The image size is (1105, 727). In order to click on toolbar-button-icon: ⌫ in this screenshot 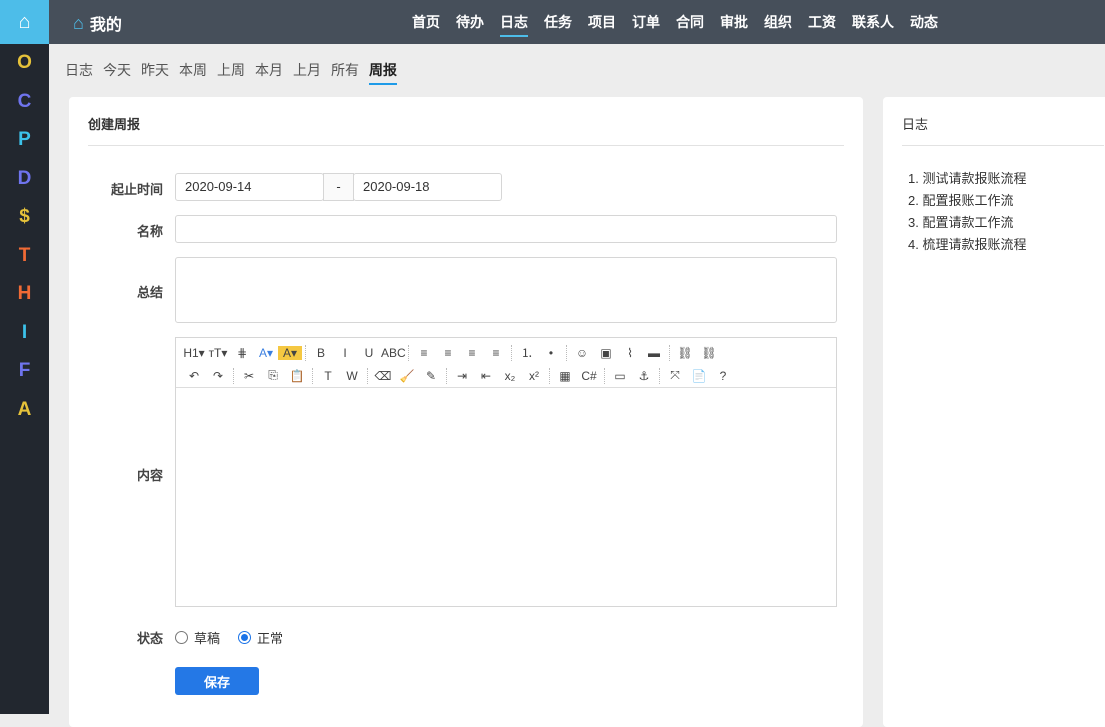, I will do `click(383, 376)`.